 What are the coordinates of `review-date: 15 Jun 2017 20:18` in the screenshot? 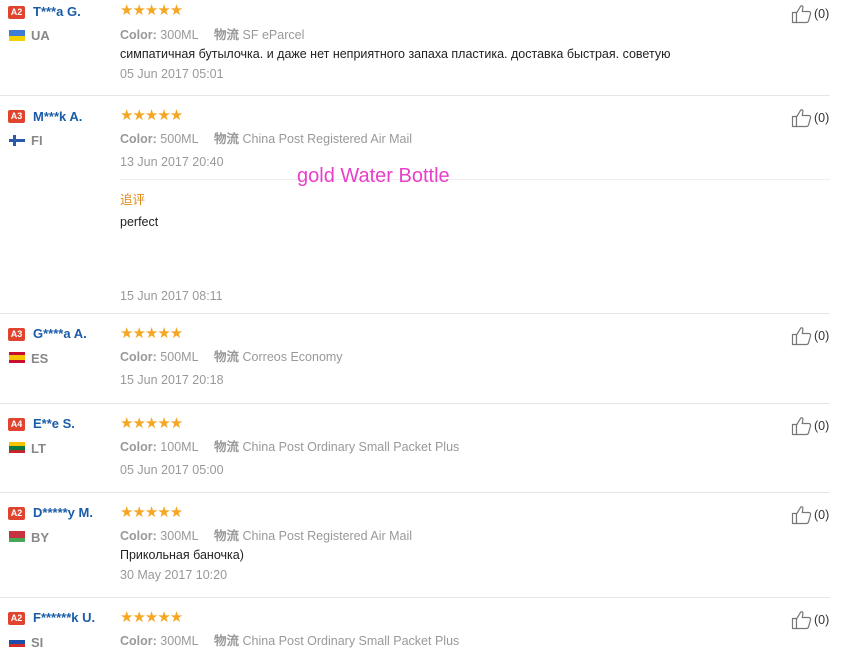 It's located at (172, 380).